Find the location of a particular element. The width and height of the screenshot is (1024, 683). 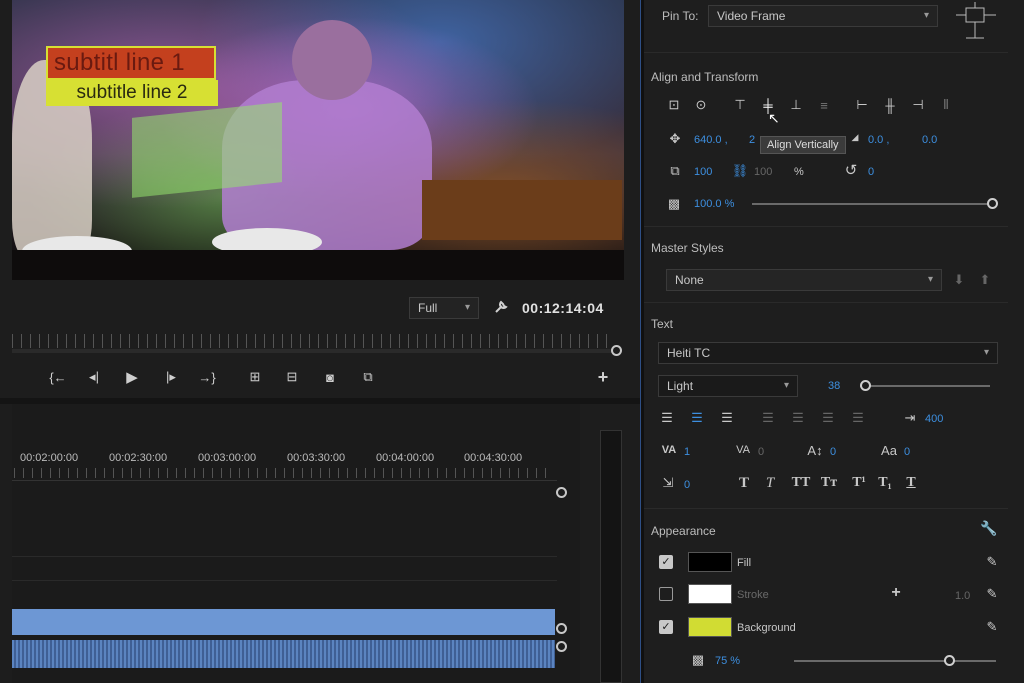

pin-to-dropdown: Video Frame ▾ is located at coordinates (823, 16).